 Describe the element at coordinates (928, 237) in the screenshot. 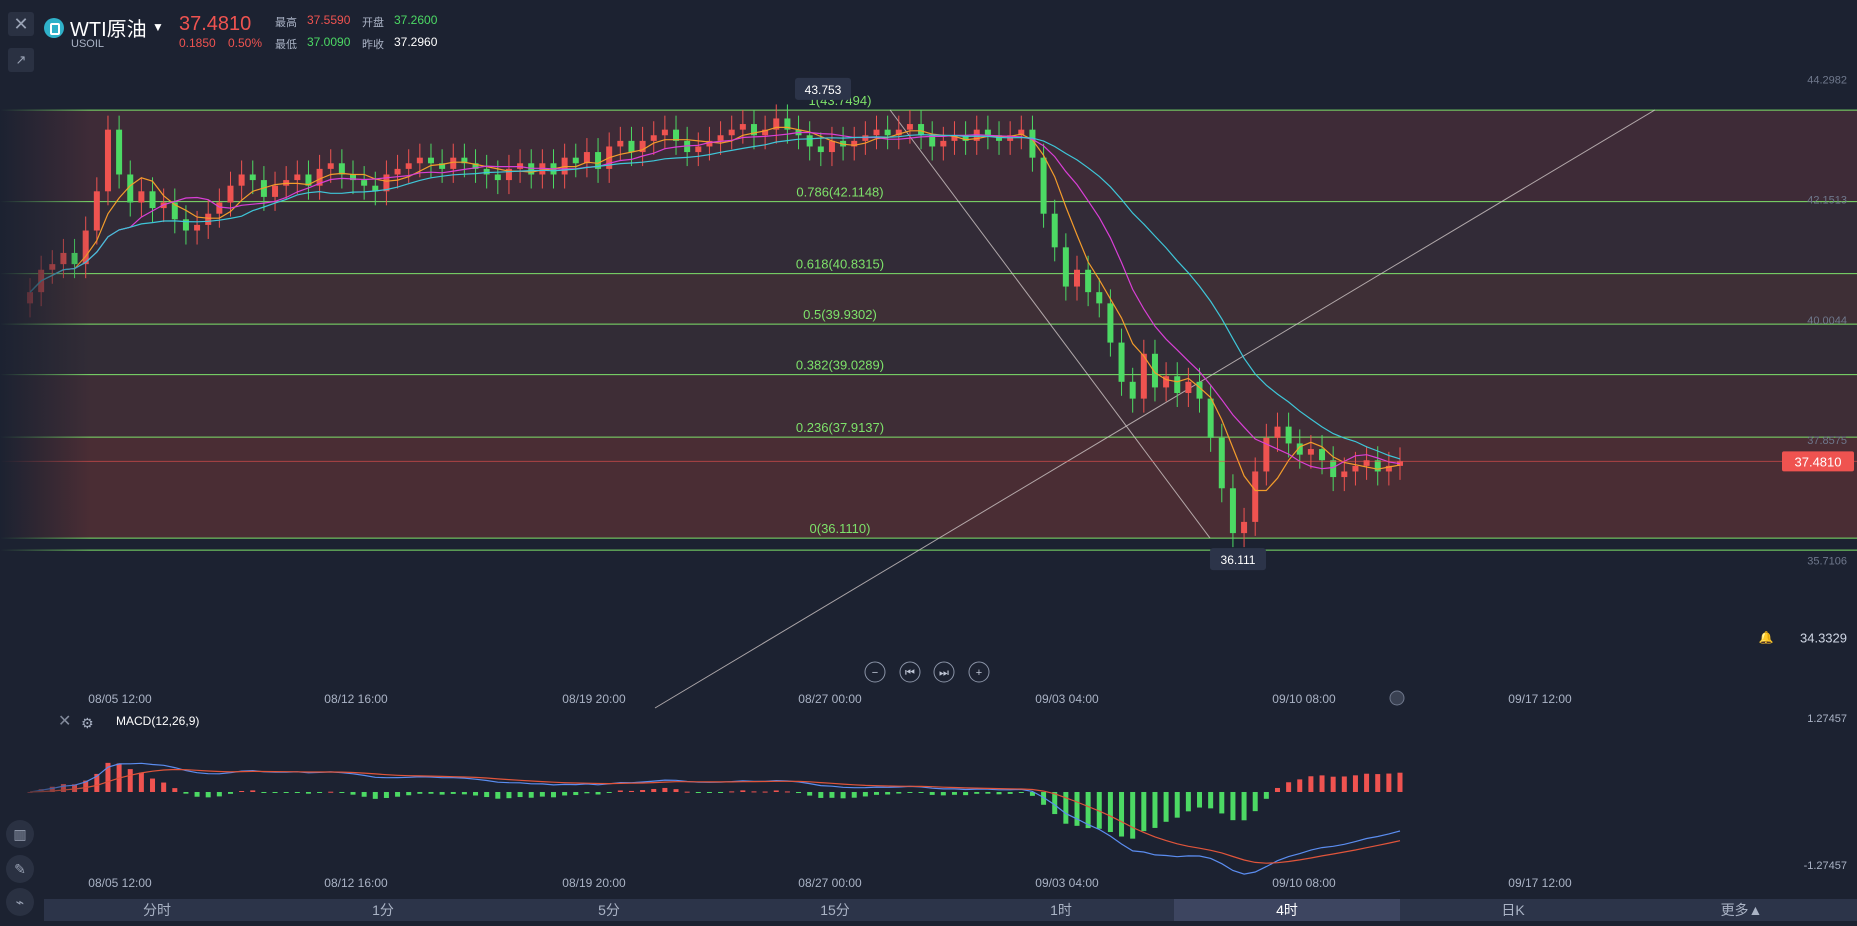

I see `fib-band` at that location.